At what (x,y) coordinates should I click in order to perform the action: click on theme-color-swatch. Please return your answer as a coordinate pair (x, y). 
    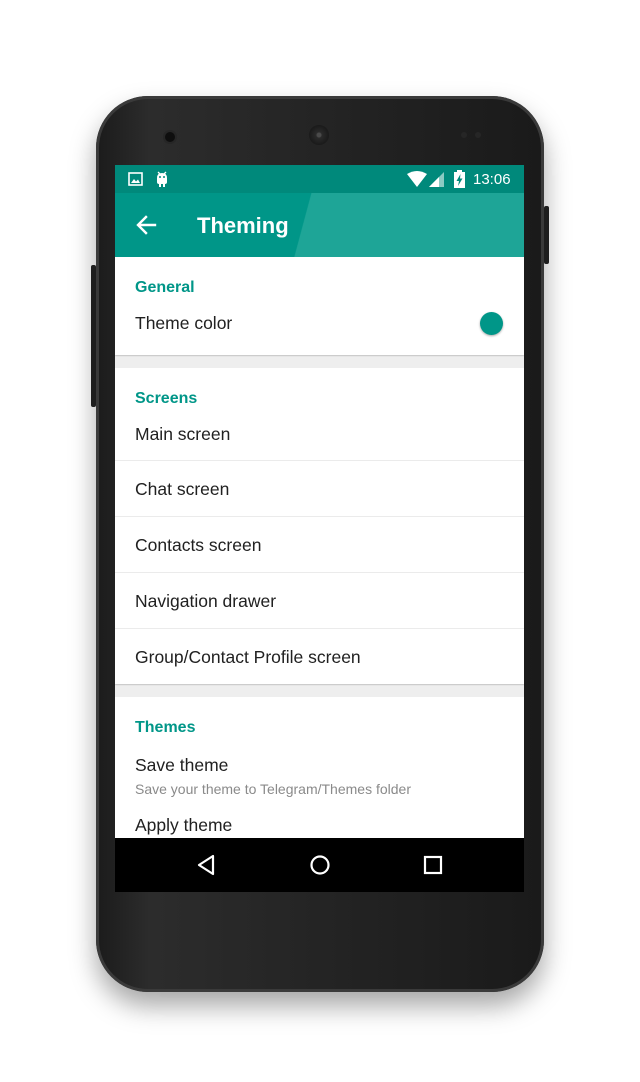
    Looking at the image, I should click on (491, 323).